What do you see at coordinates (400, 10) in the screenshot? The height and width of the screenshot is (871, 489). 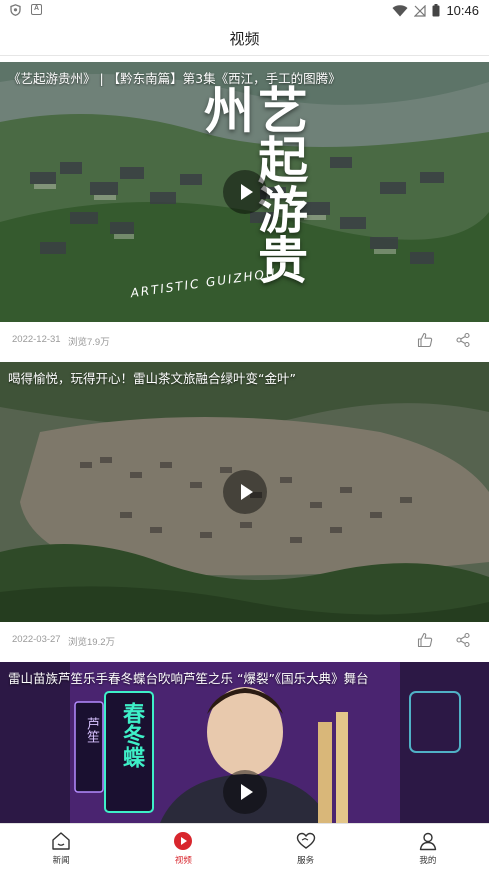 I see `wifi-icon` at bounding box center [400, 10].